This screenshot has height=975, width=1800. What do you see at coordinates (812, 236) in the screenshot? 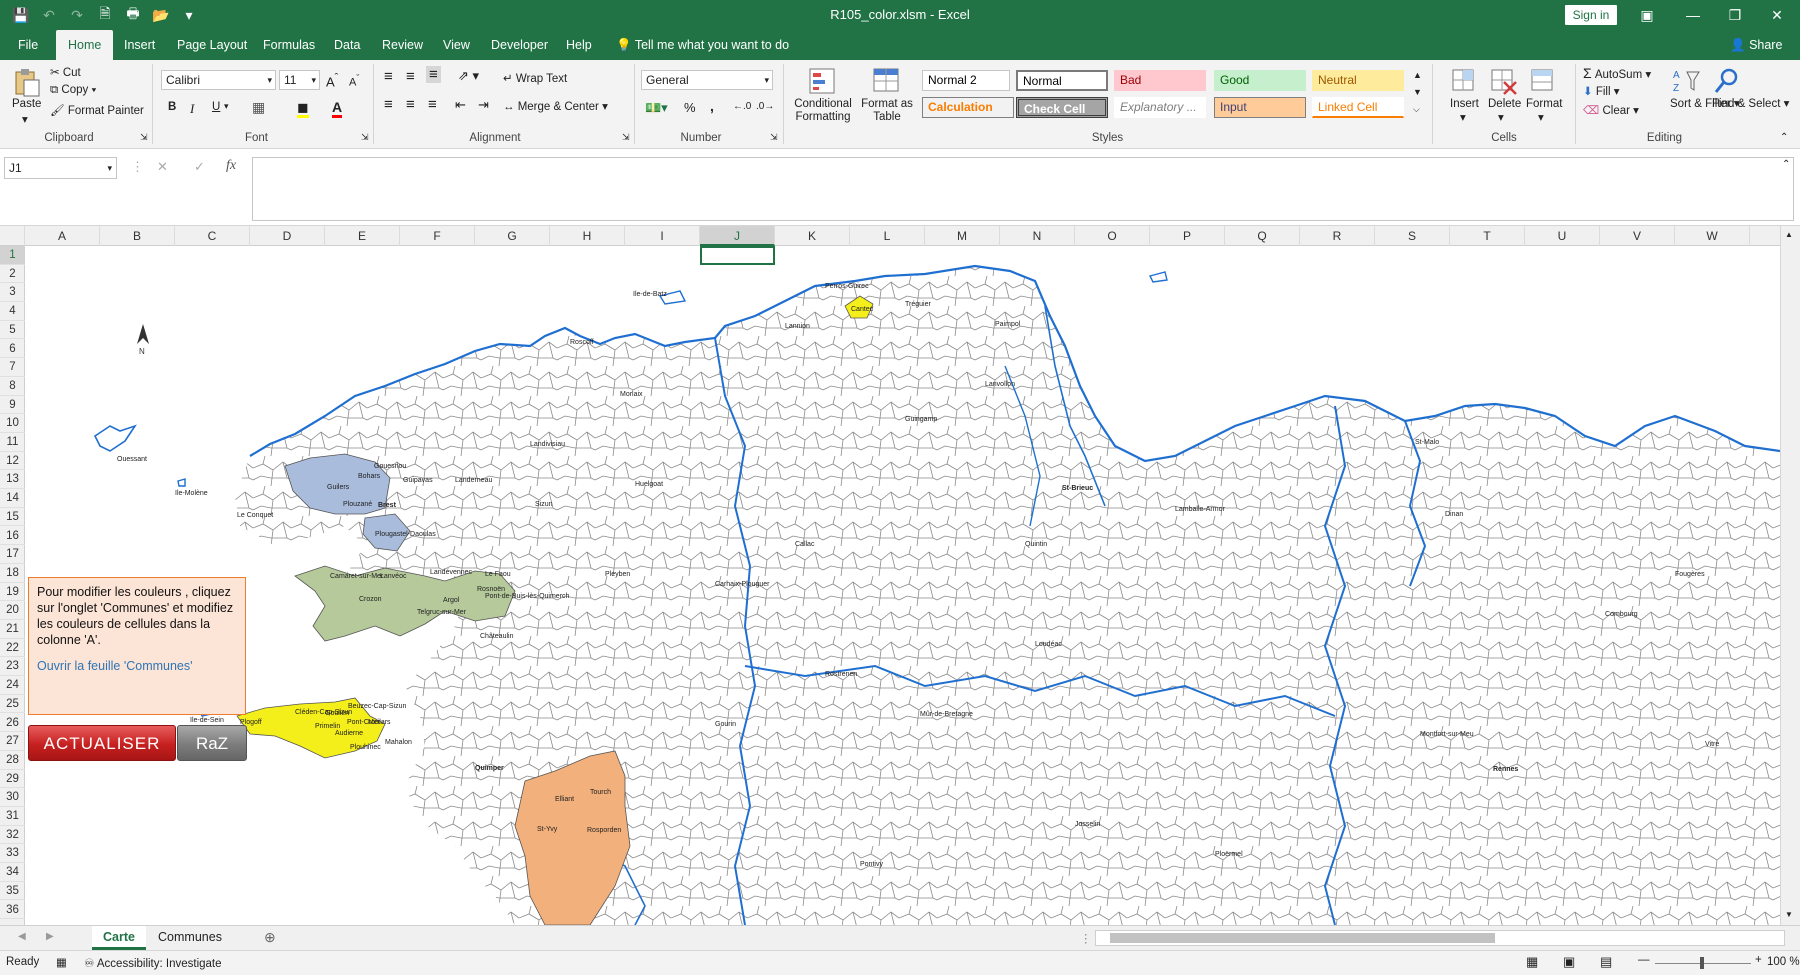
I see `column-header-k: K` at bounding box center [812, 236].